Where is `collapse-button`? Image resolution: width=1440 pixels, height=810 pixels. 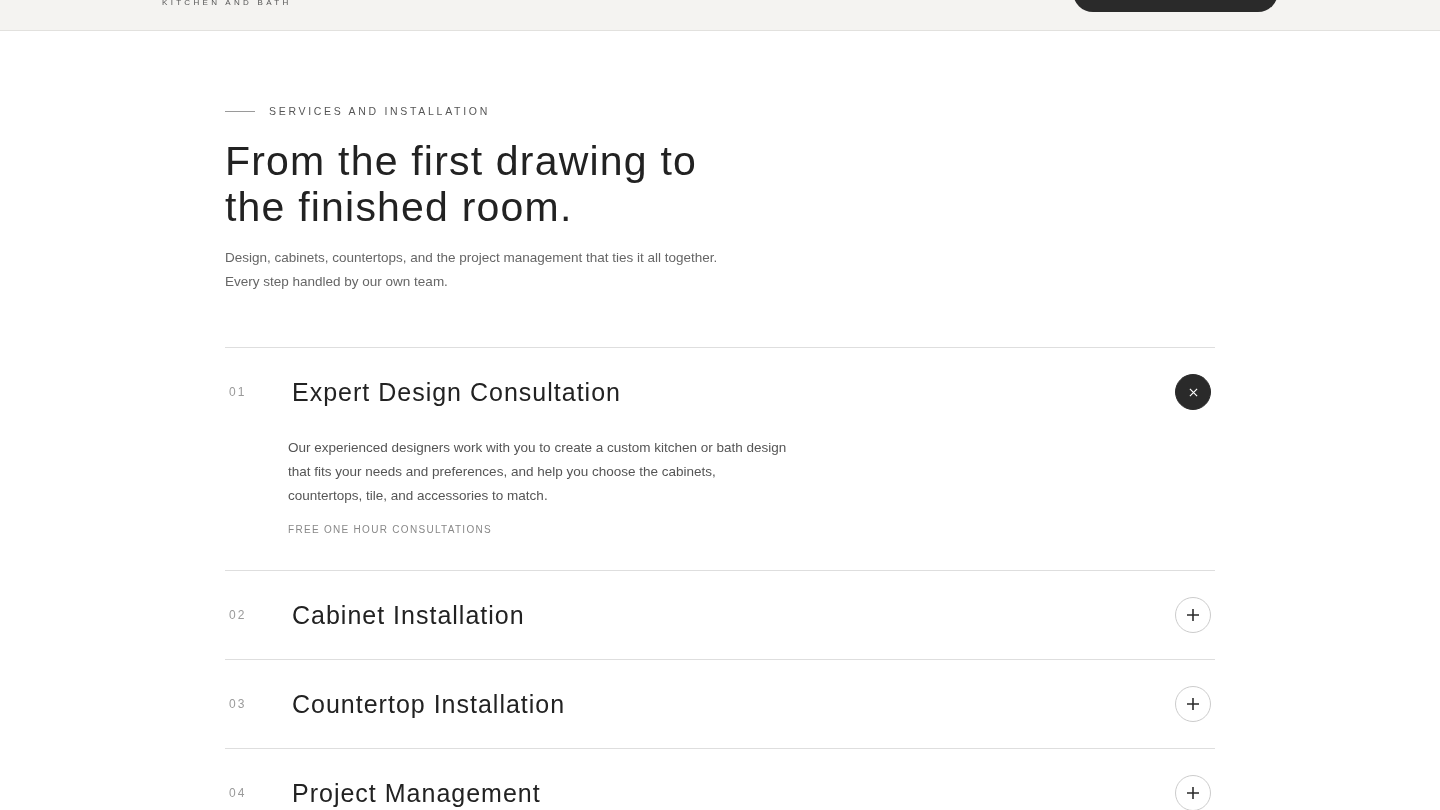
collapse-button is located at coordinates (1193, 392).